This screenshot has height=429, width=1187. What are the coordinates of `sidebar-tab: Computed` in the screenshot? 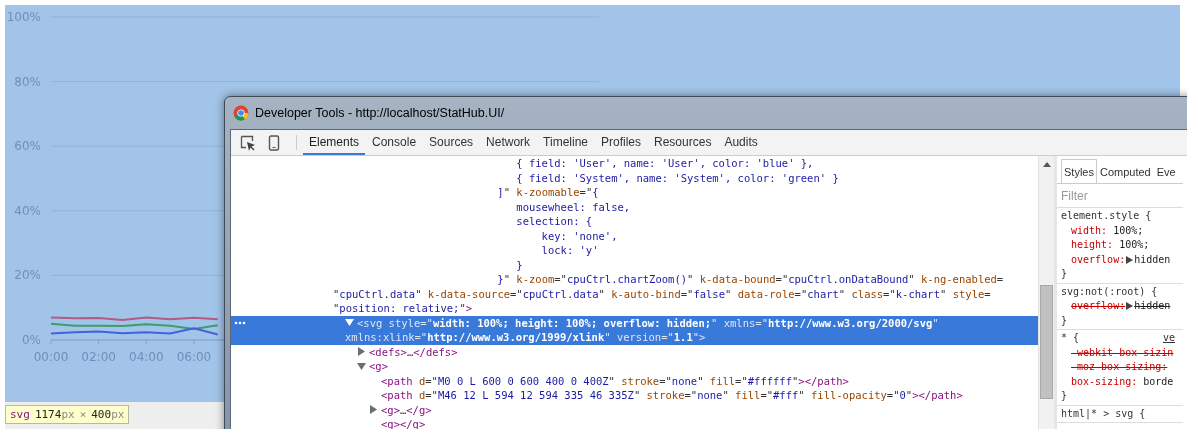 It's located at (1125, 171).